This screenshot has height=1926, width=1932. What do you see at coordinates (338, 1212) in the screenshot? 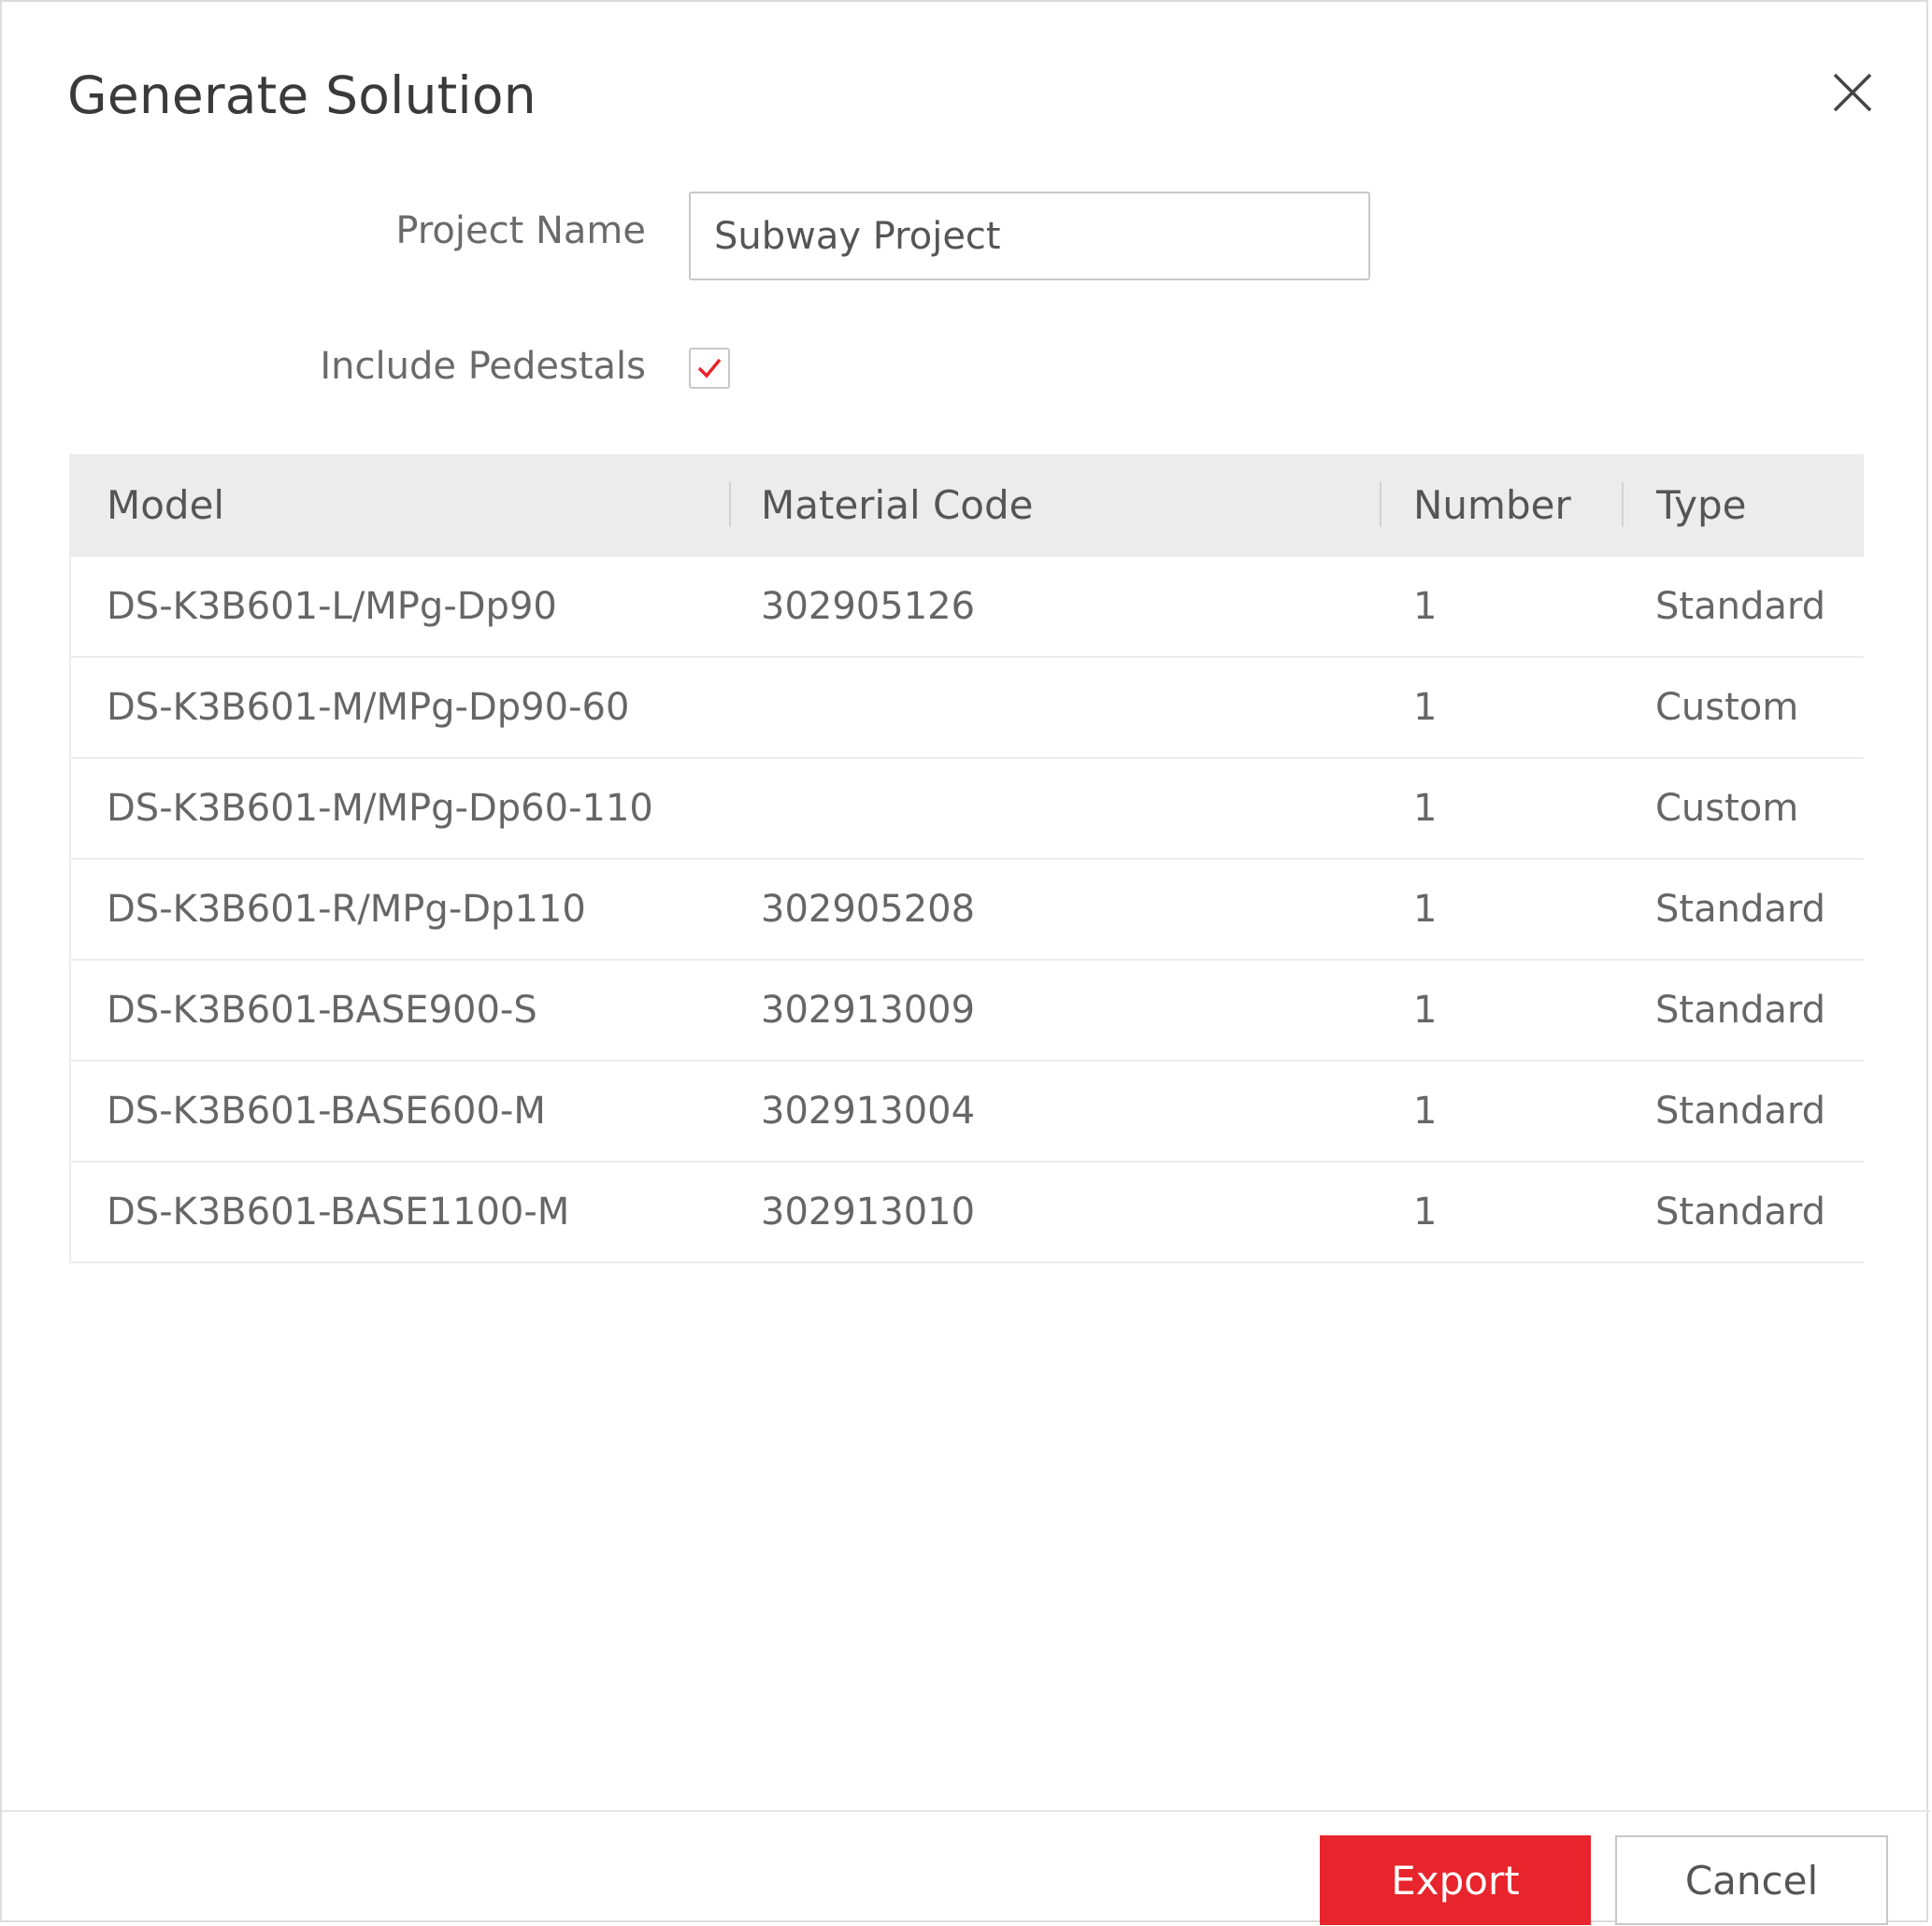
I see `cell-model: DS-K3B601-BASE1100-M` at bounding box center [338, 1212].